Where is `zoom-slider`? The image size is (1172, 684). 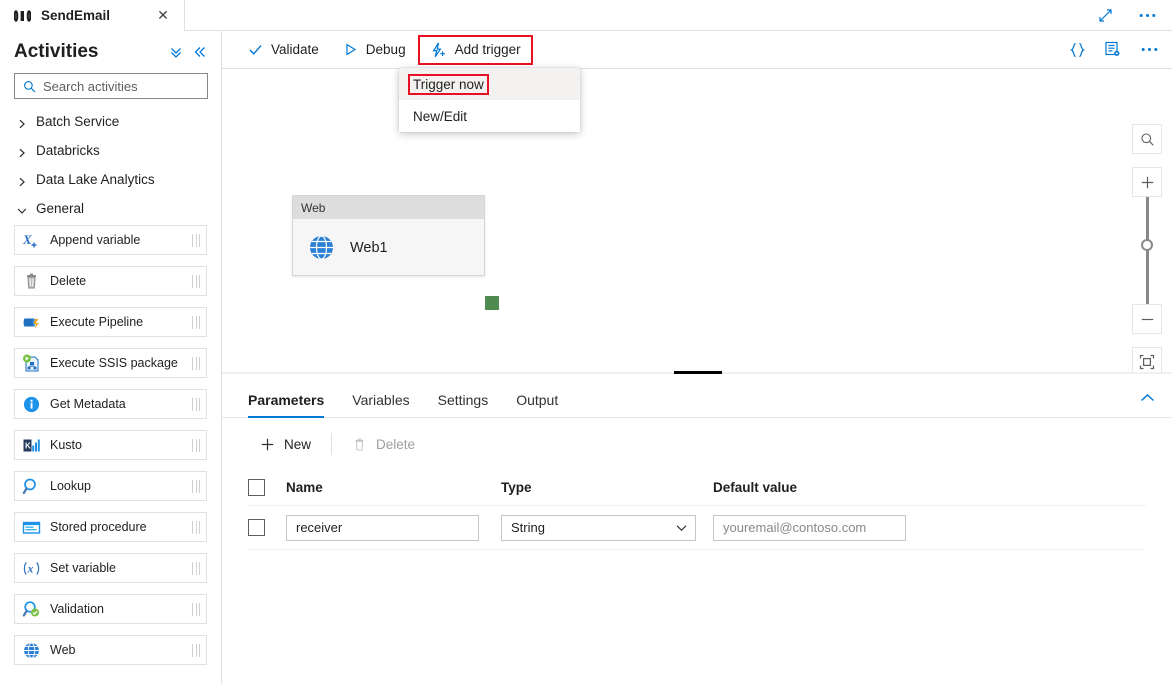
zoom-slider is located at coordinates (1147, 250).